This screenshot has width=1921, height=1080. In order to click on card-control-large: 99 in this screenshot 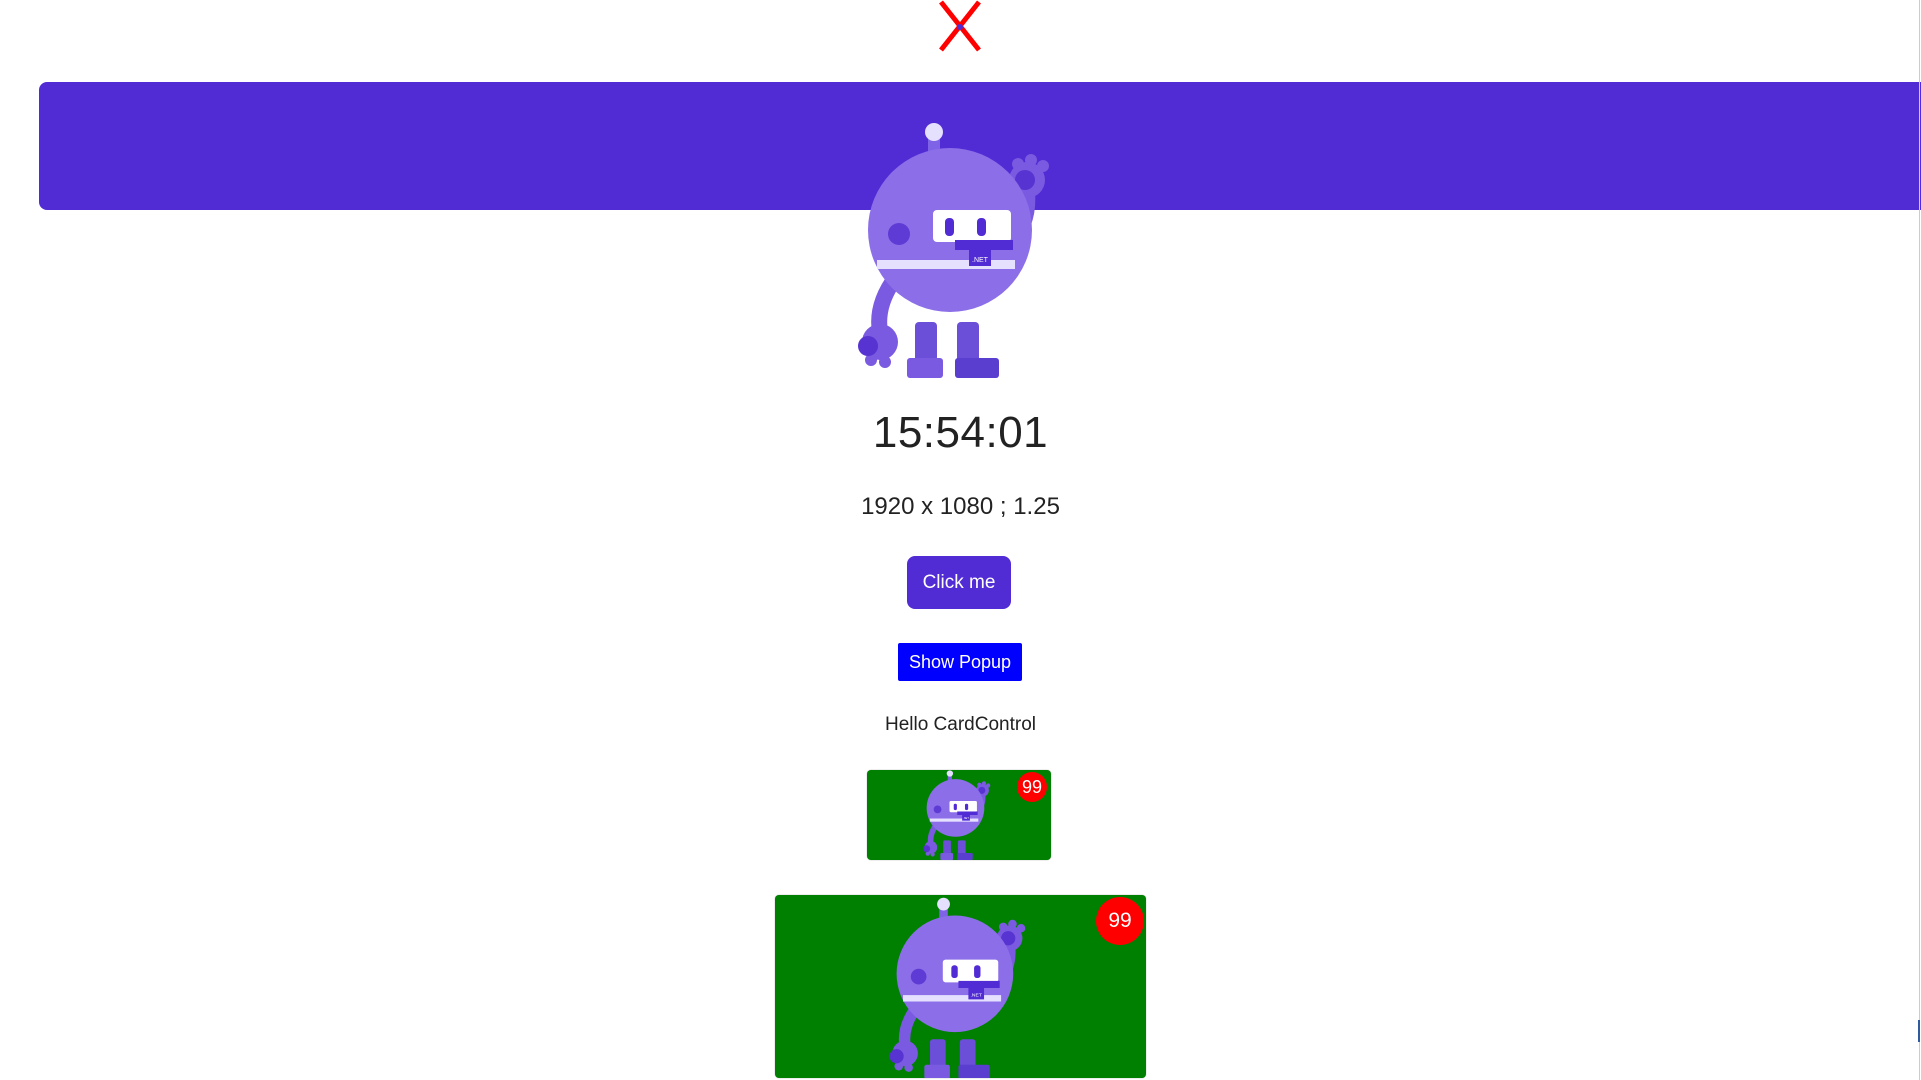, I will do `click(960, 986)`.